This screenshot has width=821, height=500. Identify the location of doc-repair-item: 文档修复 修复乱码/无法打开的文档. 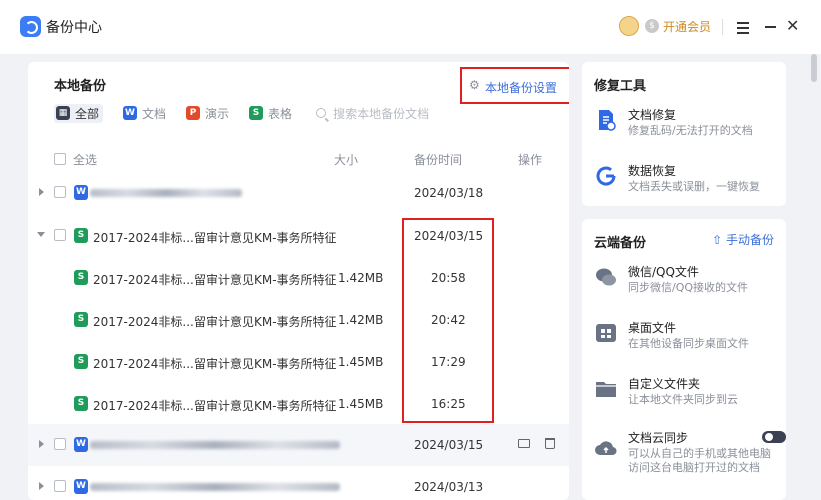
(689, 124).